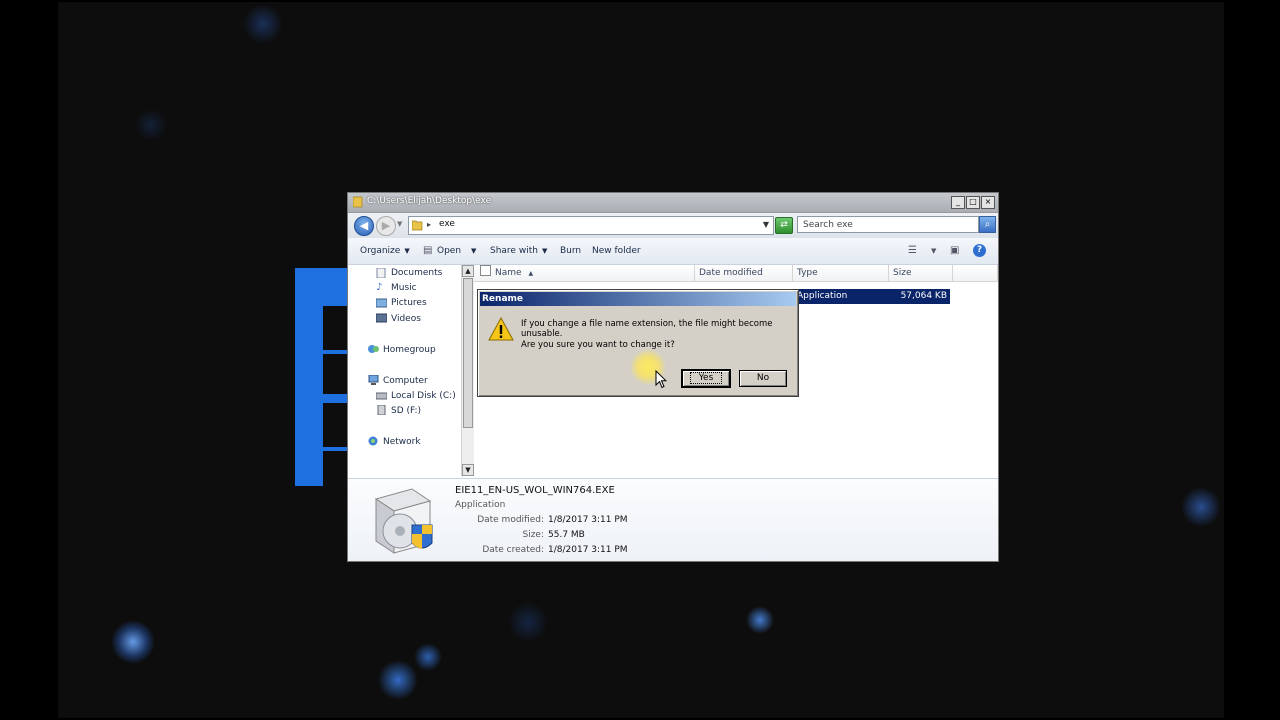 The width and height of the screenshot is (1280, 720). Describe the element at coordinates (921, 273) in the screenshot. I see `column-header-size: Size` at that location.